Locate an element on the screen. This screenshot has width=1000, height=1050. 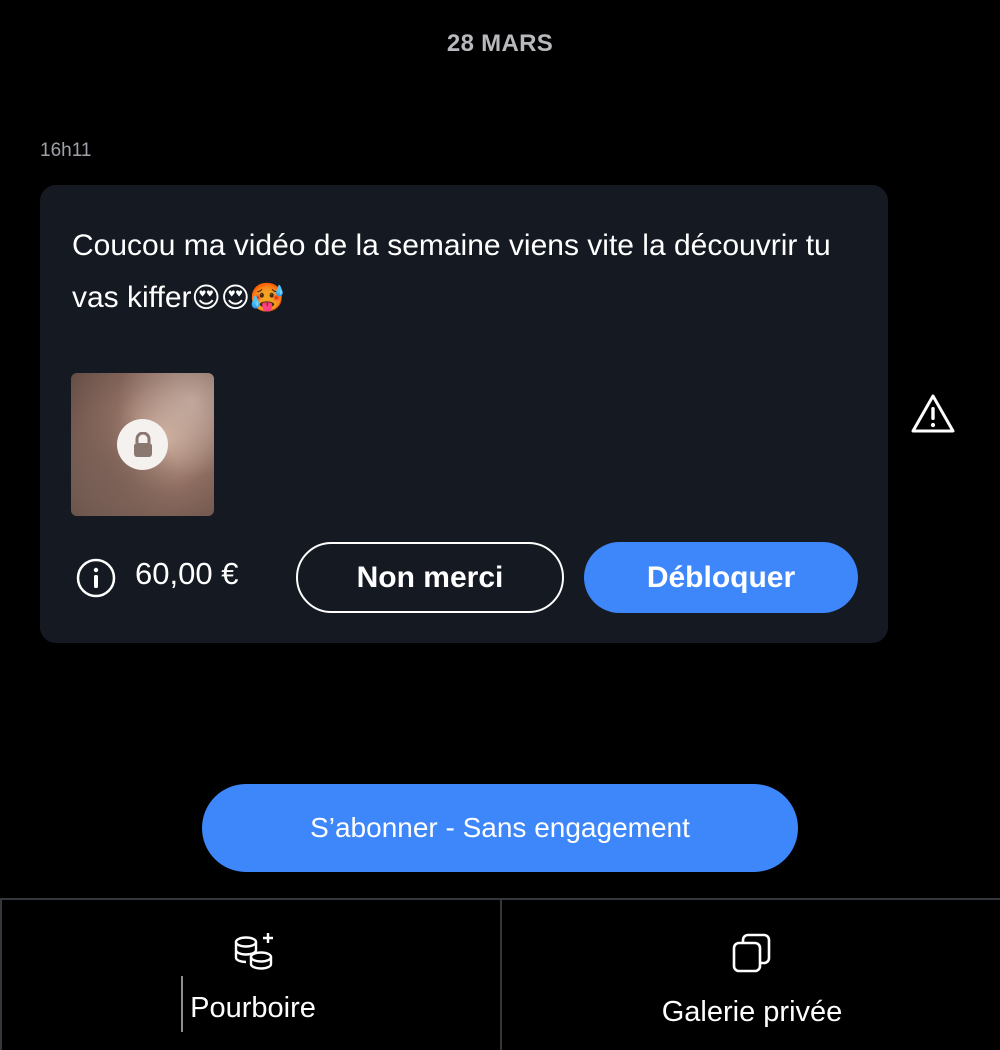
price-label: 60,00 € is located at coordinates (187, 573).